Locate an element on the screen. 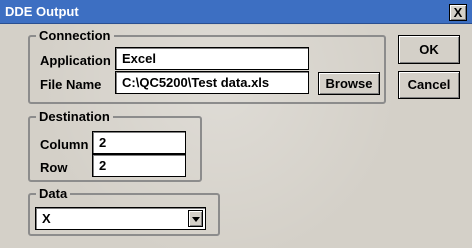 This screenshot has height=248, width=472. column-input: 2 is located at coordinates (139, 142).